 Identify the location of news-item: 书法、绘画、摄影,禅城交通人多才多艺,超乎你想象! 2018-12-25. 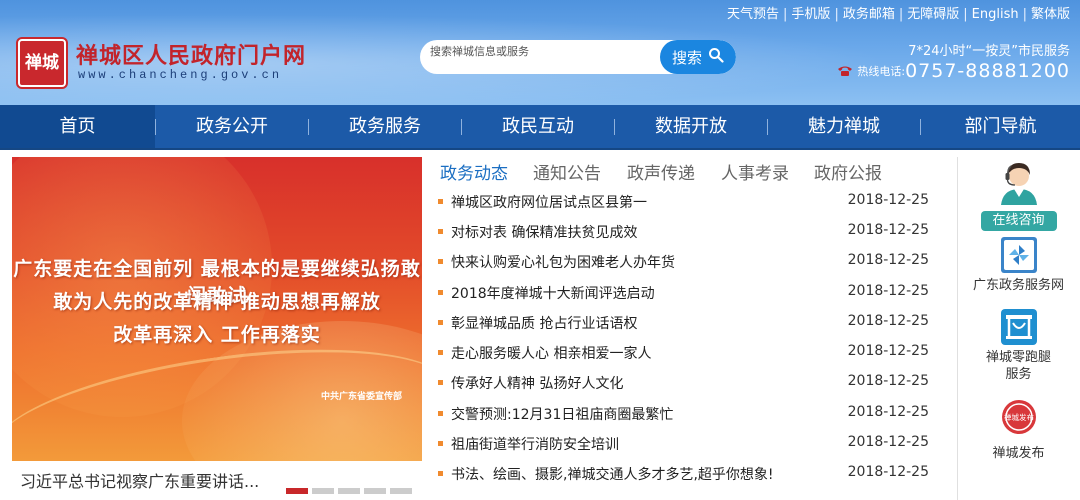
(684, 474).